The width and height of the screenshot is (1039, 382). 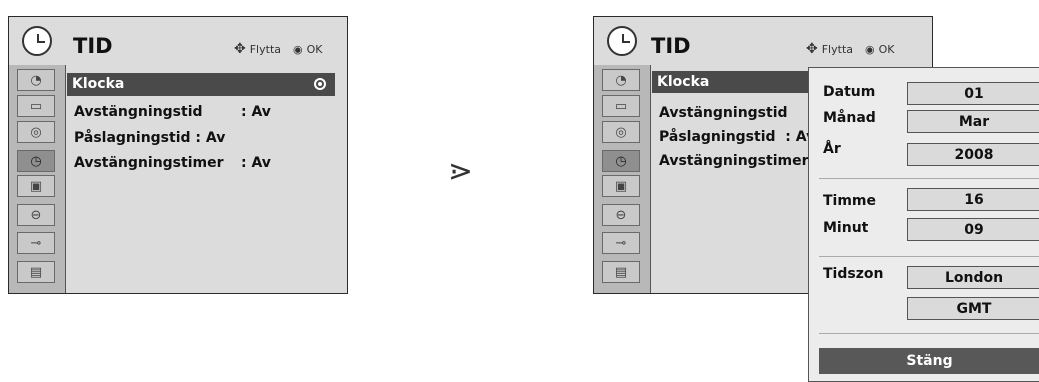 What do you see at coordinates (832, 149) in the screenshot?
I see `year-label: År` at bounding box center [832, 149].